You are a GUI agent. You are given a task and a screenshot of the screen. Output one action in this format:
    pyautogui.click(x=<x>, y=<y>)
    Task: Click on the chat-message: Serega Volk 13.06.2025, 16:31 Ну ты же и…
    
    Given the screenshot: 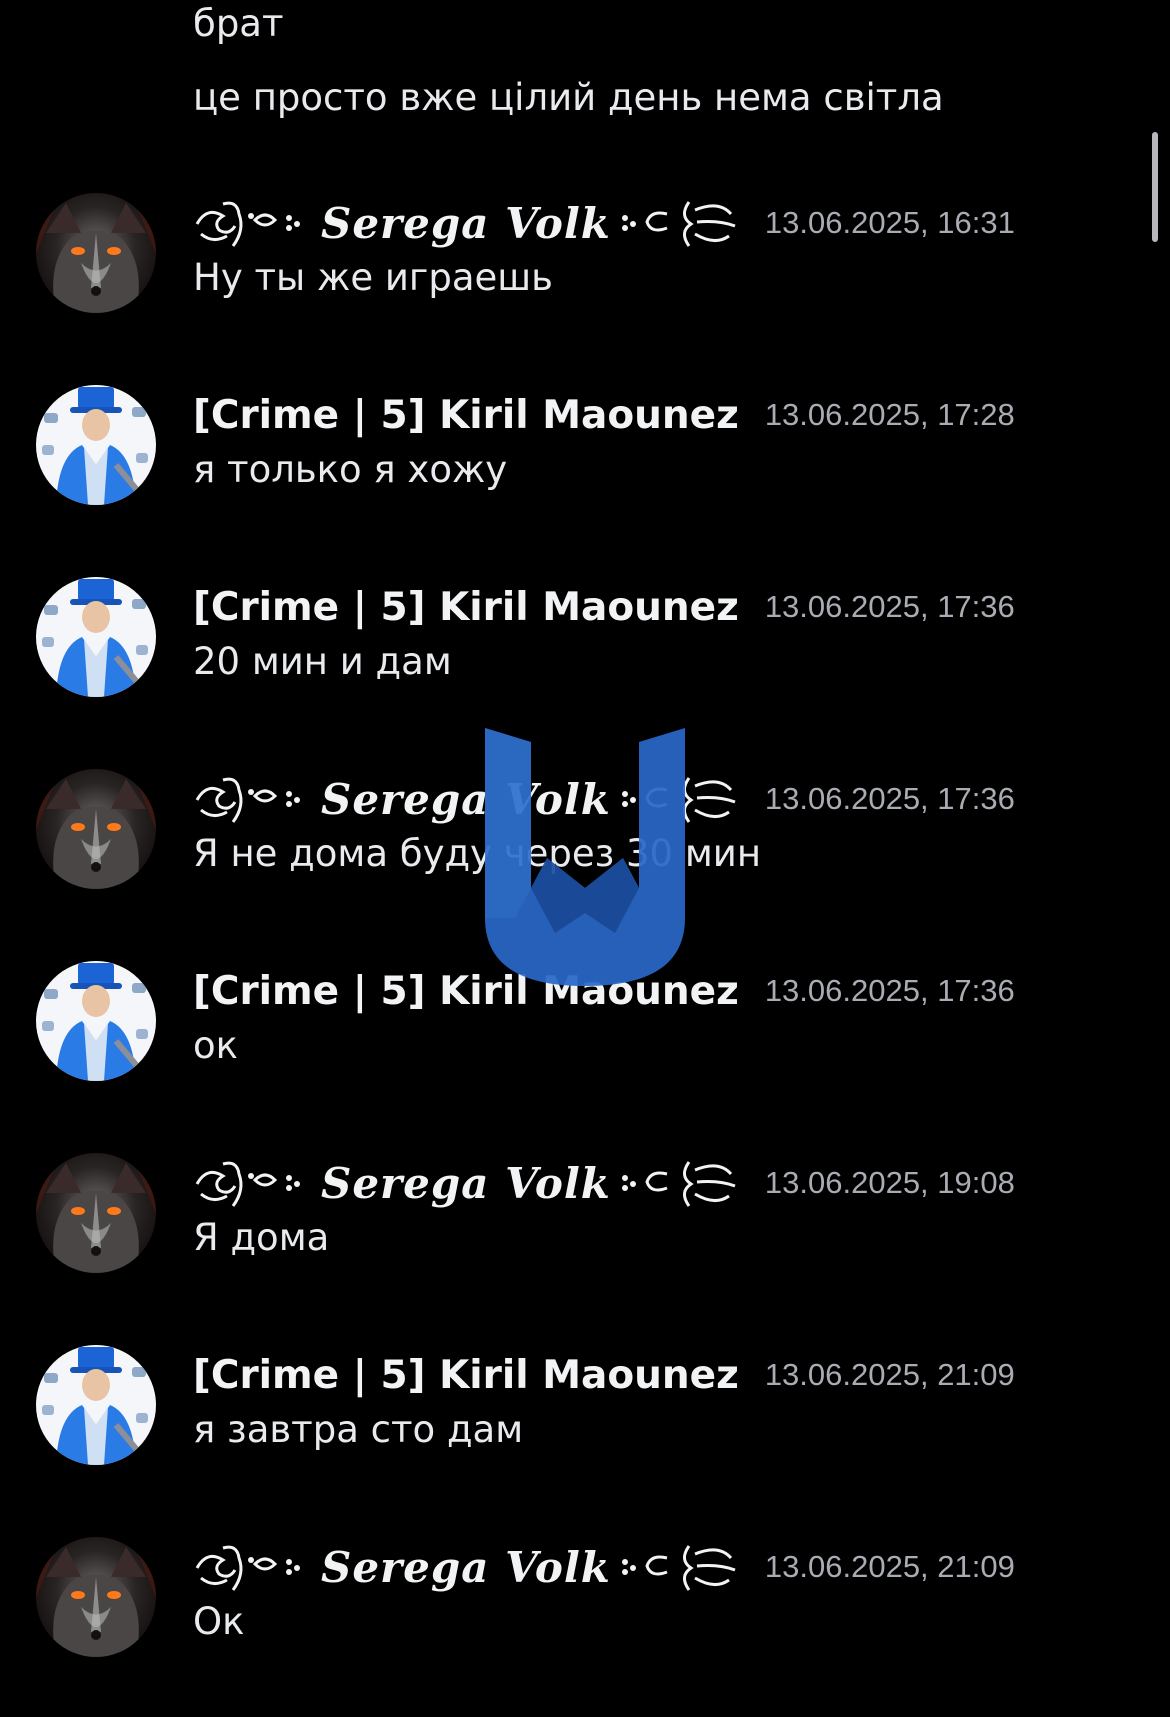 What is the action you would take?
    pyautogui.click(x=575, y=273)
    